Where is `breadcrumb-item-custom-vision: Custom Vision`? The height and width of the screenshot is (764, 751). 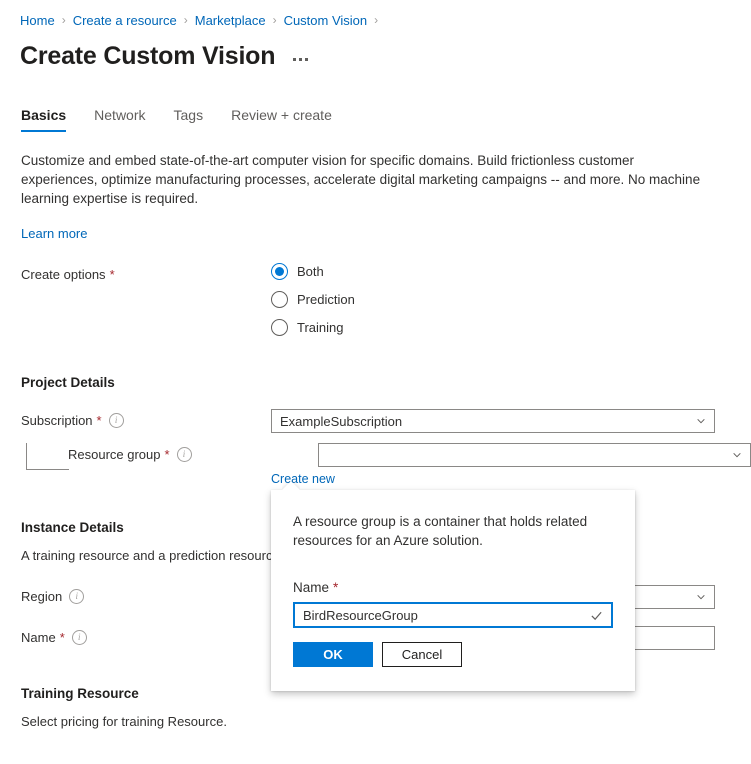
breadcrumb-item-custom-vision: Custom Vision is located at coordinates (326, 20).